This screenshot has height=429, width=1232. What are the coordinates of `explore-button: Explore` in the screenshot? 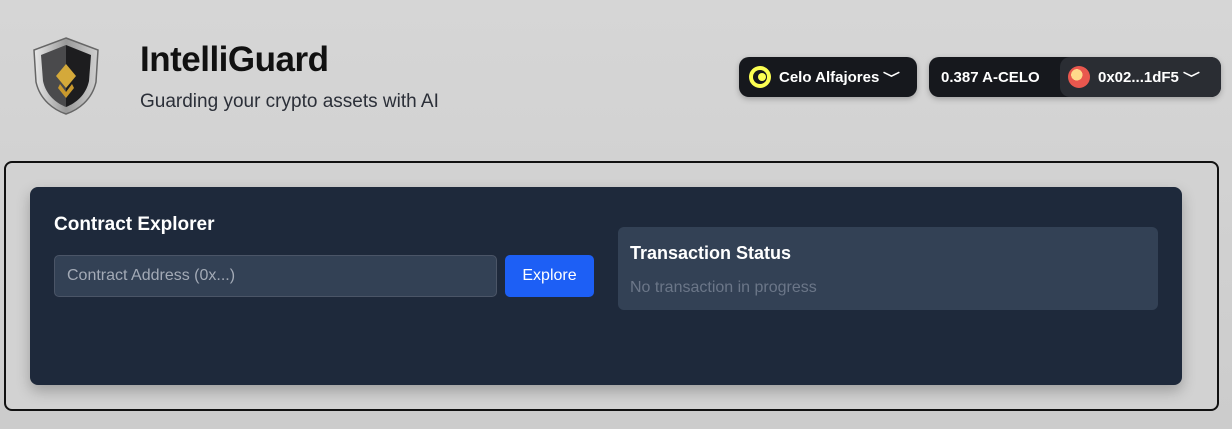 It's located at (549, 276).